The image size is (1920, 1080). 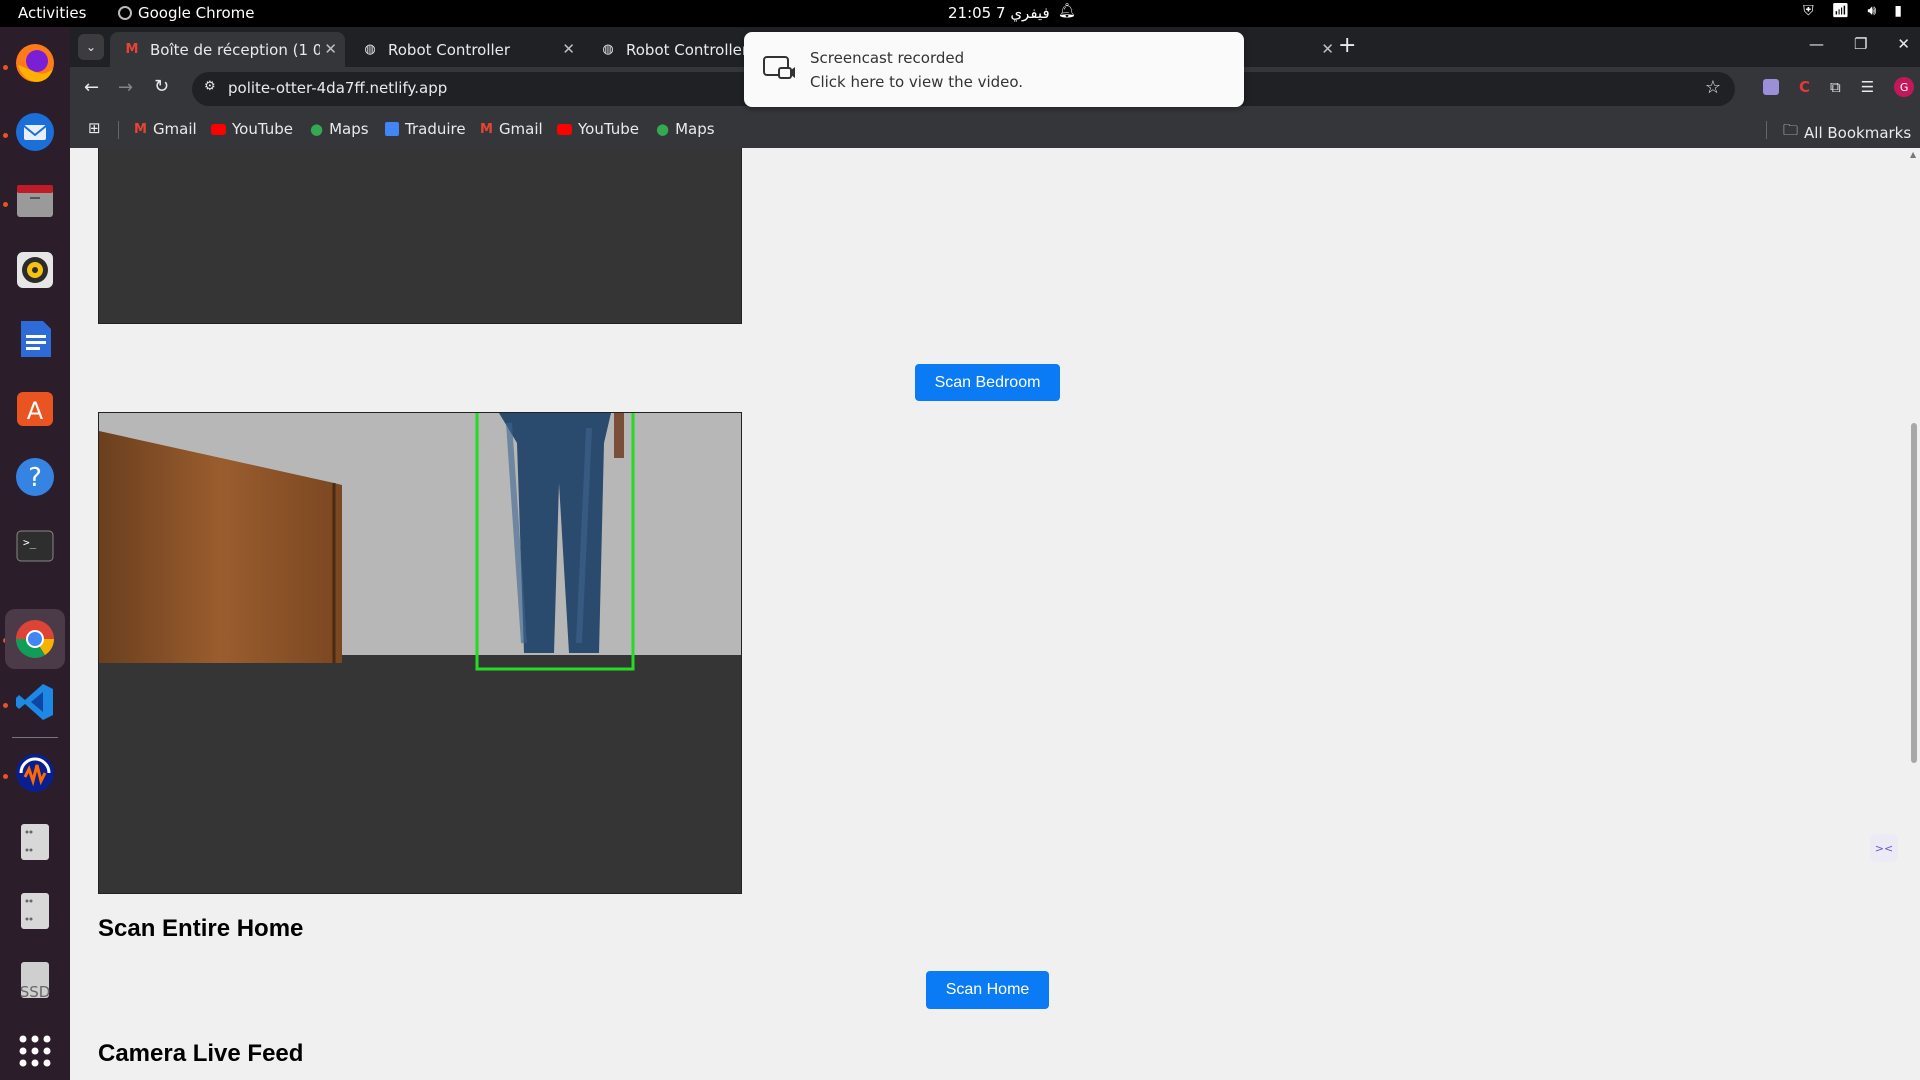 What do you see at coordinates (35, 270) in the screenshot?
I see `rhythmbox-icon` at bounding box center [35, 270].